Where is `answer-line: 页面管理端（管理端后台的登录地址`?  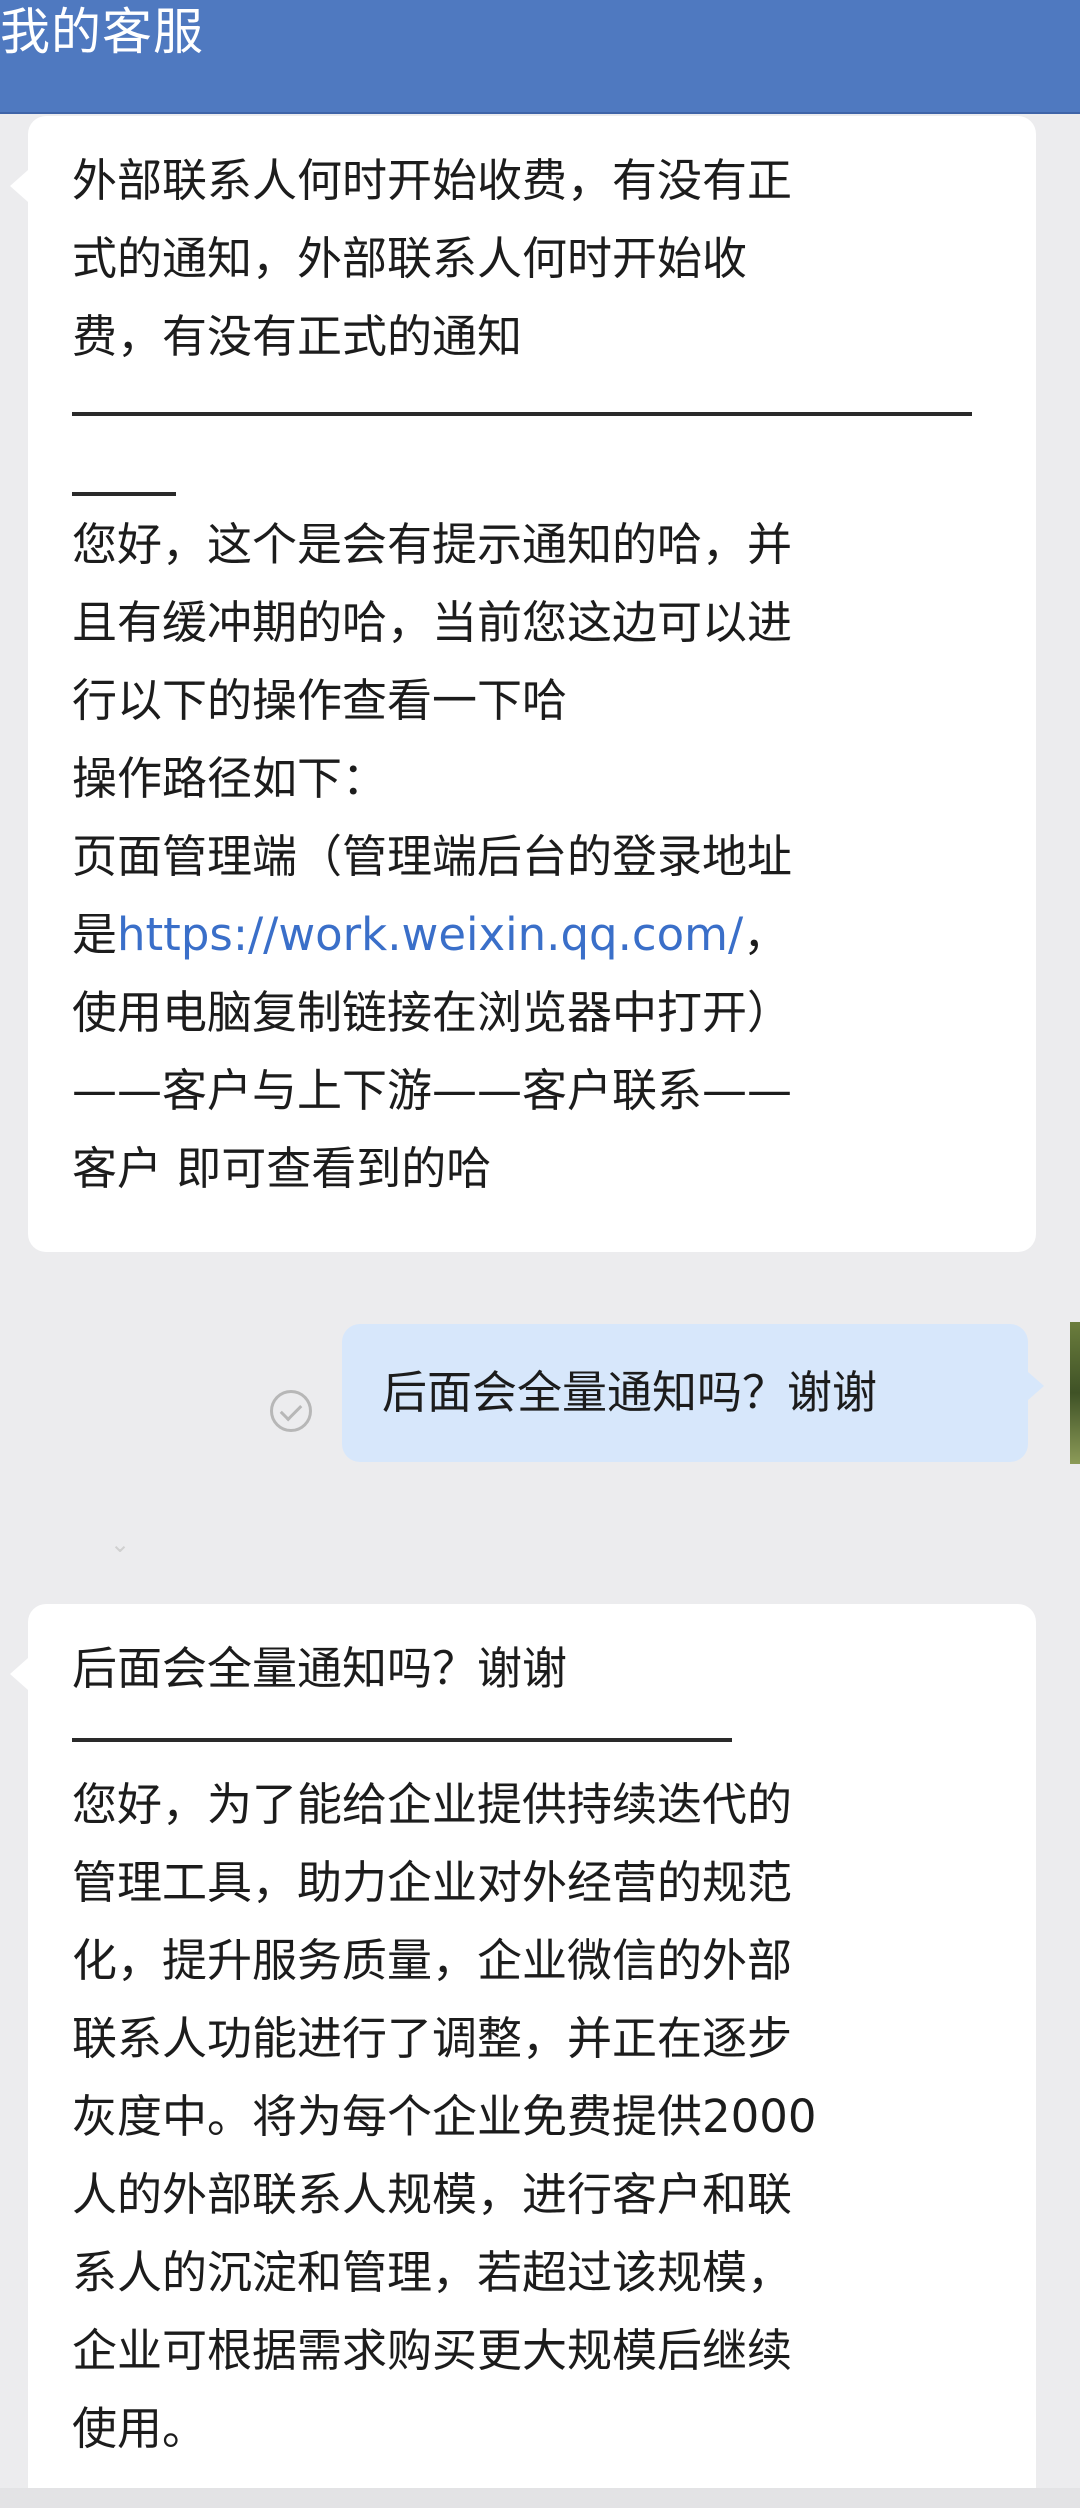
answer-line: 页面管理端（管理端后台的登录地址 is located at coordinates (432, 856).